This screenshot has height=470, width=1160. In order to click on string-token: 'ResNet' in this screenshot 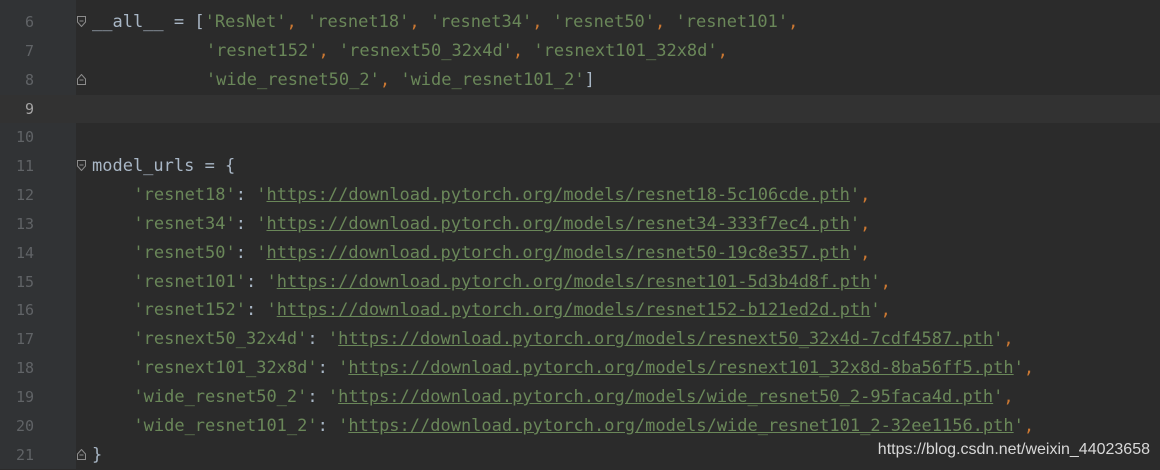, I will do `click(245, 22)`.